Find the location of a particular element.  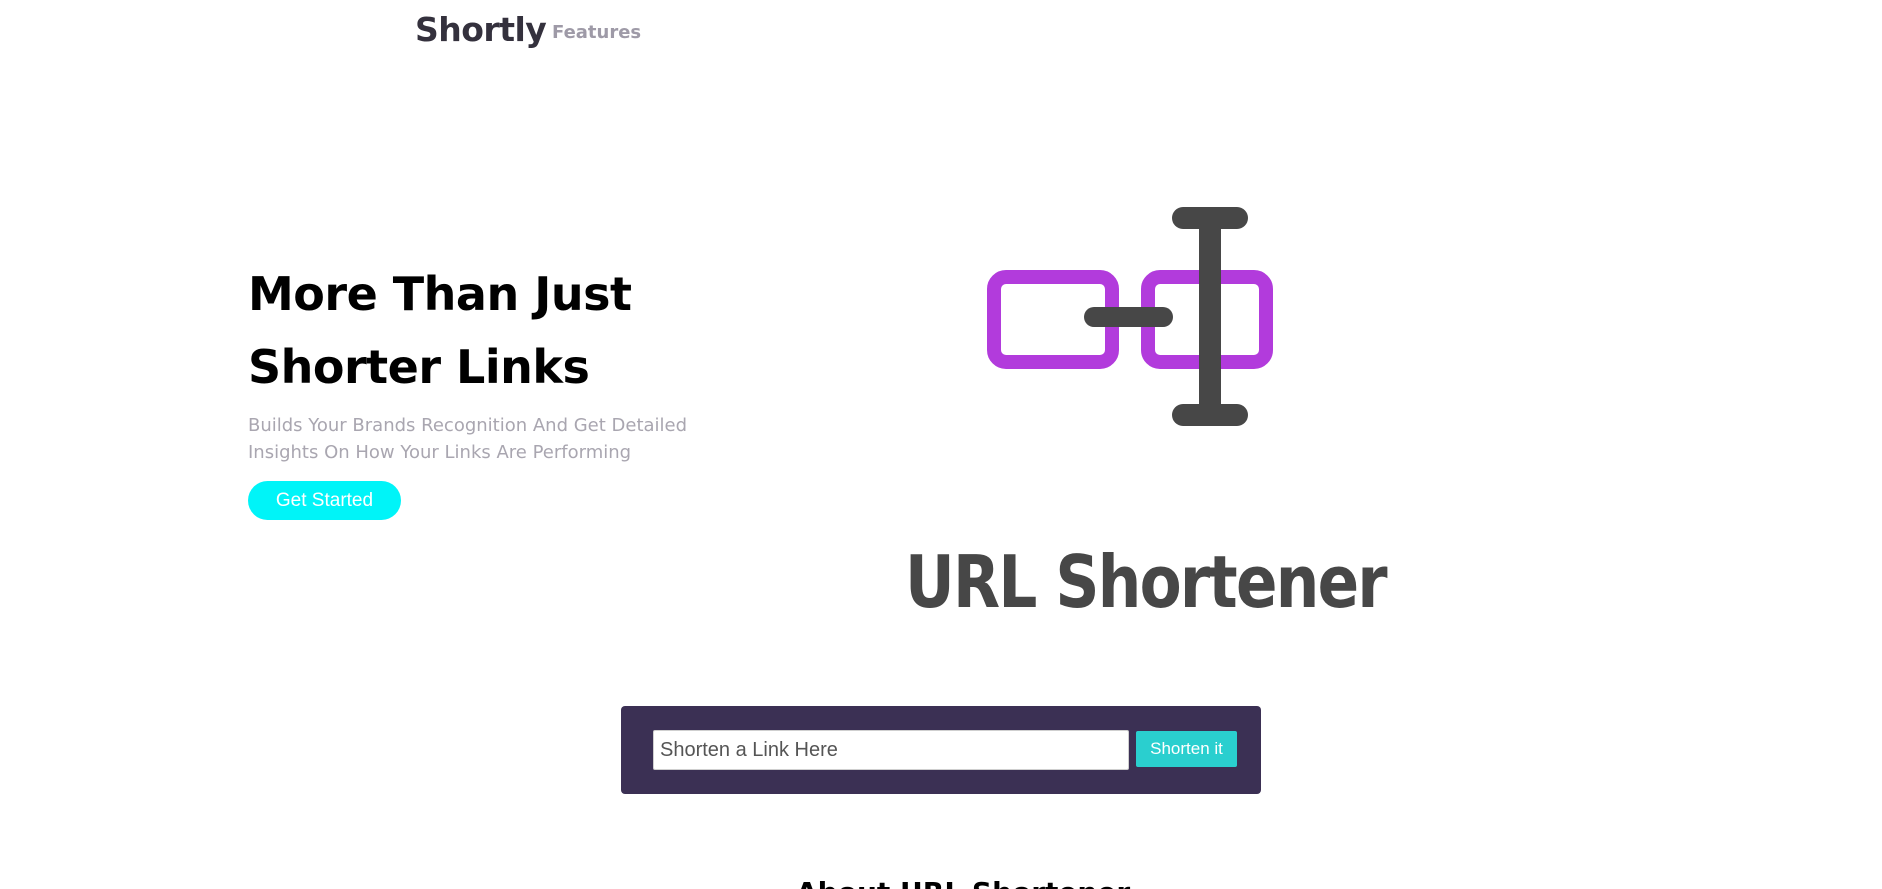

hero-title-line1: More Than Just is located at coordinates (440, 294).